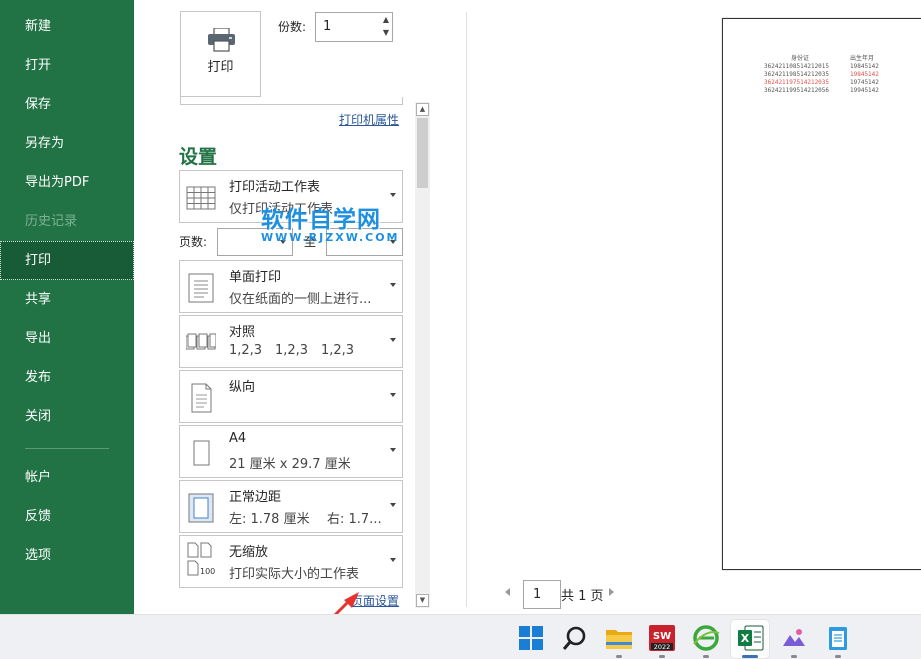 Image resolution: width=921 pixels, height=659 pixels. What do you see at coordinates (67, 299) in the screenshot?
I see `nav-share: 共享` at bounding box center [67, 299].